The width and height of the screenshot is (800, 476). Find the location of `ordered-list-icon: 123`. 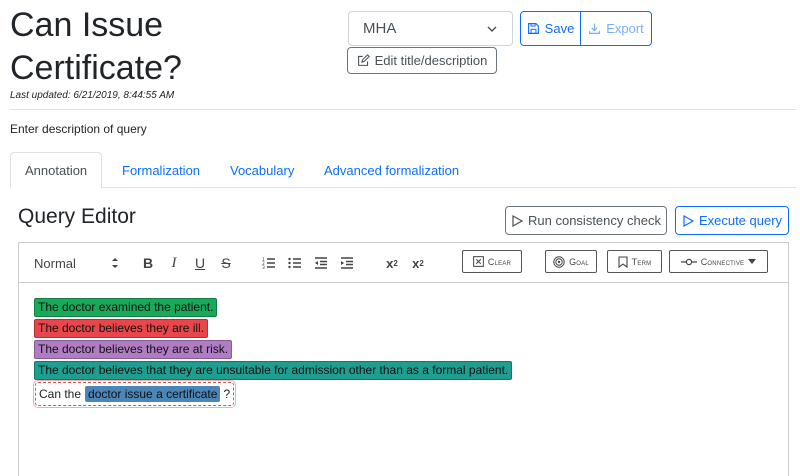

ordered-list-icon: 123 is located at coordinates (268, 263).